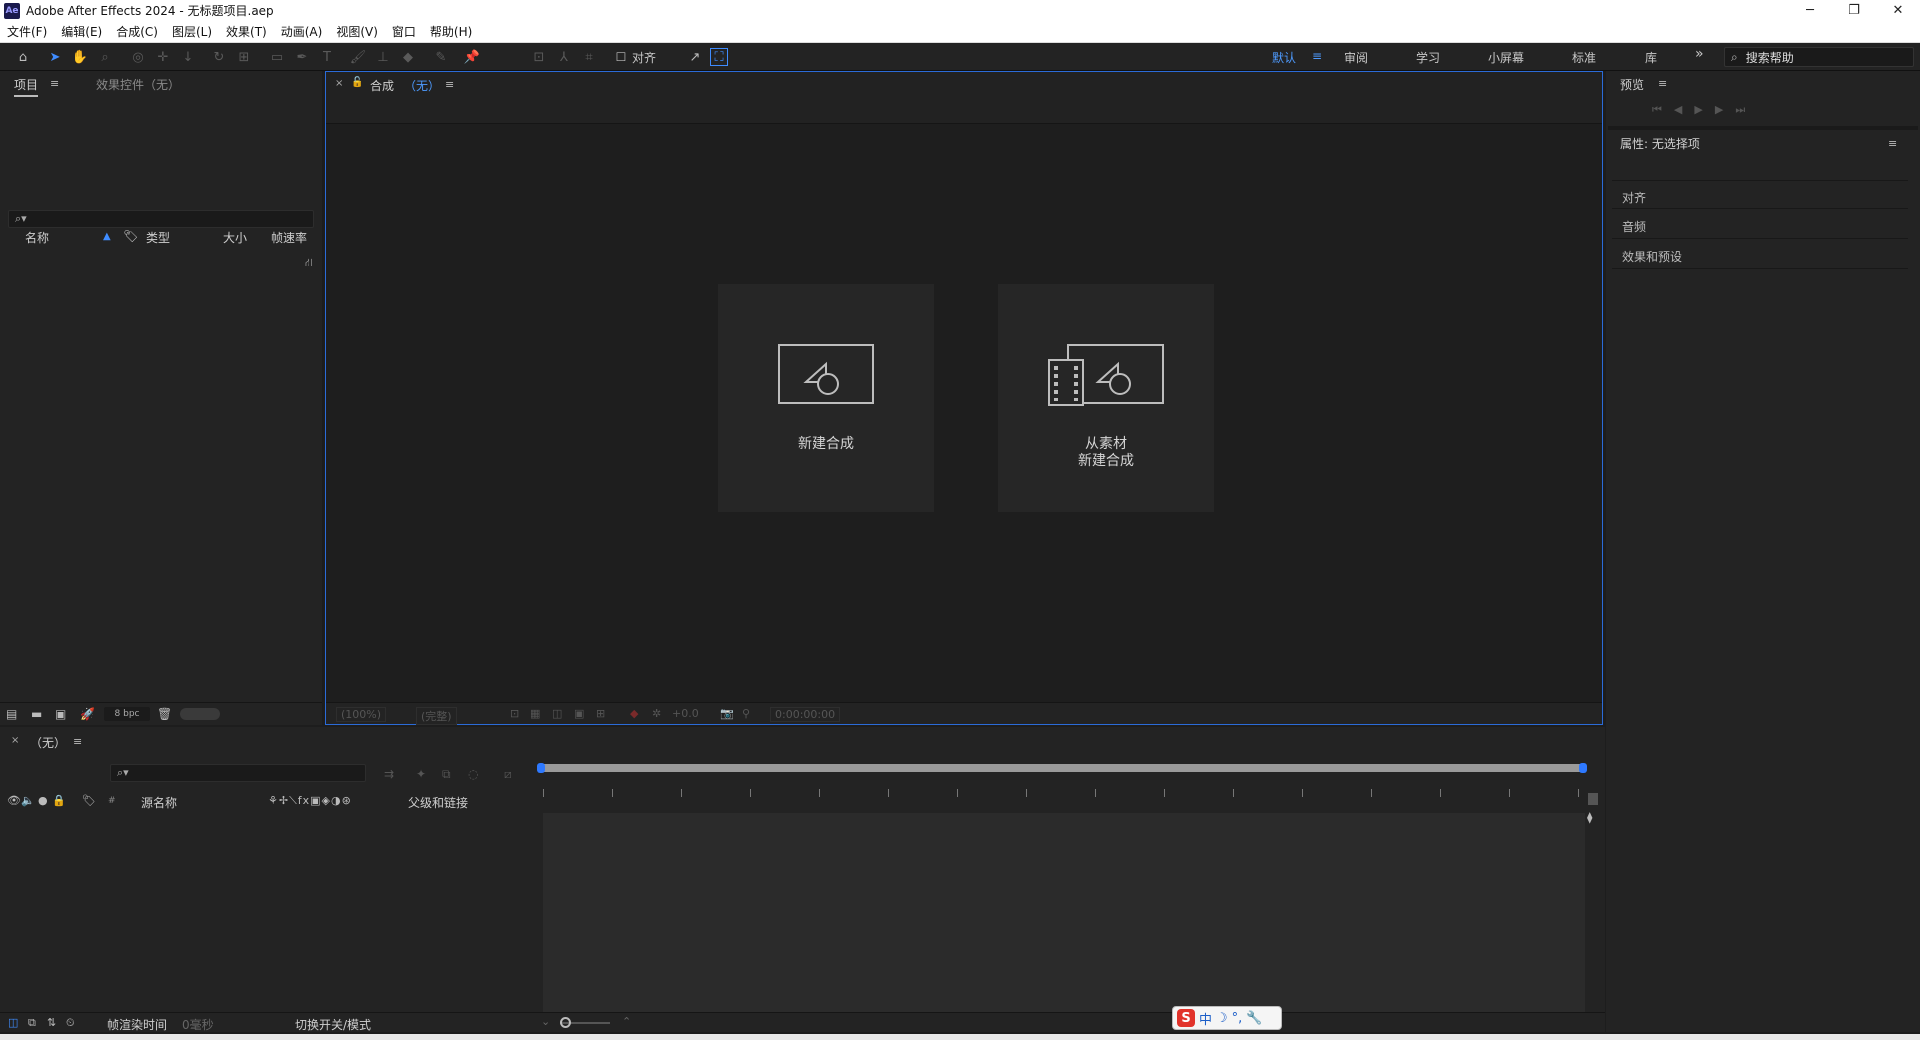 This screenshot has height=1040, width=1920. Describe the element at coordinates (105, 57) in the screenshot. I see `zoom-tool-icon: ⌕` at that location.